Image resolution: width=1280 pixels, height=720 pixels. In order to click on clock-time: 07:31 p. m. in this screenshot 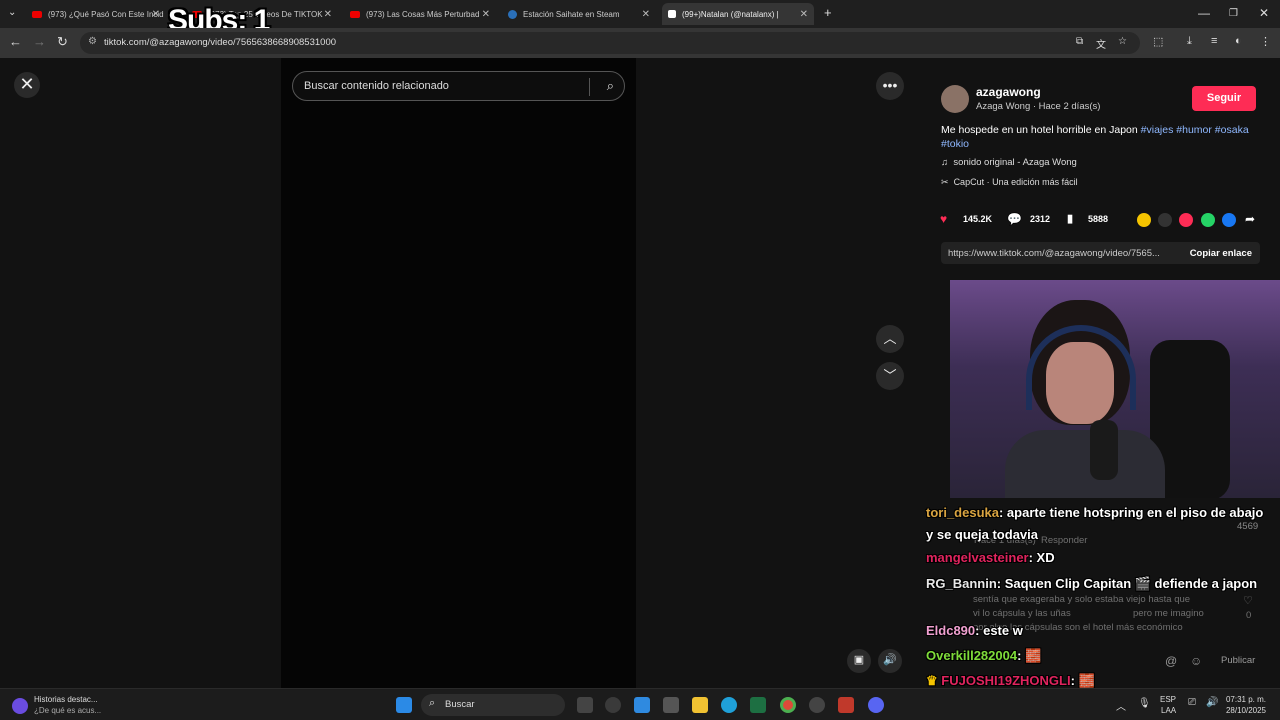, I will do `click(1246, 699)`.